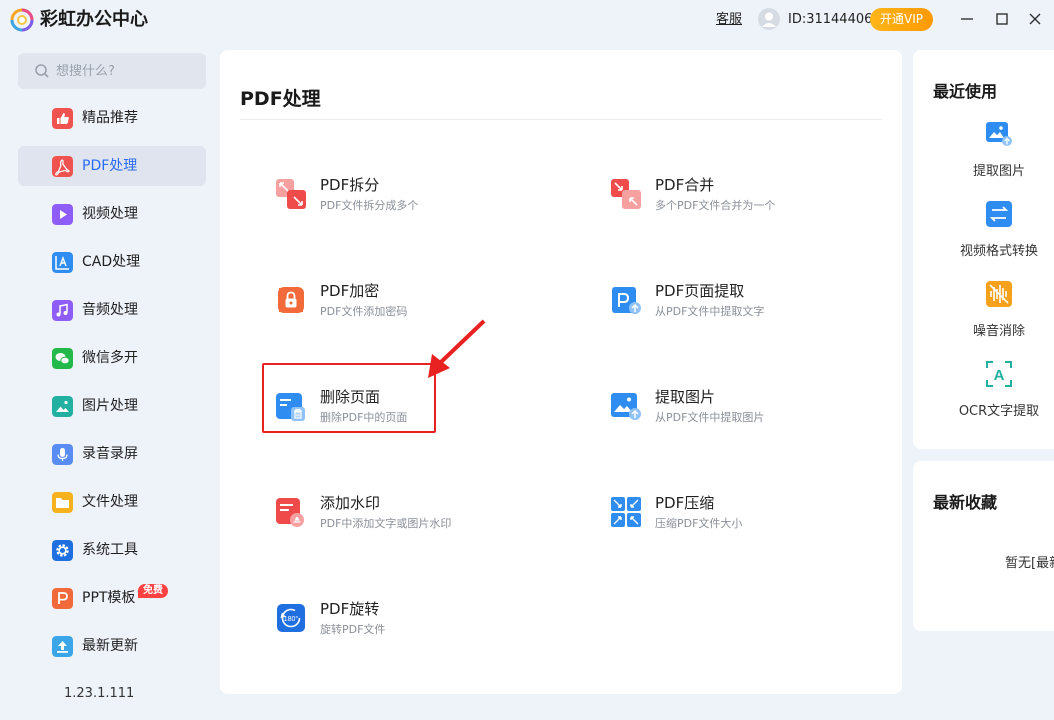  I want to click on pdf-extract-page-icon, so click(626, 300).